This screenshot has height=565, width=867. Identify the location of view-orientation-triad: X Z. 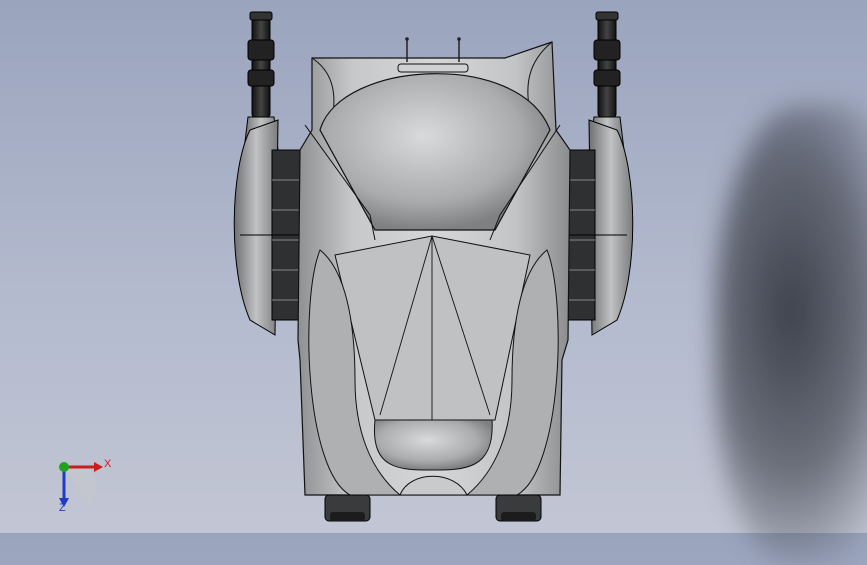
(85, 485).